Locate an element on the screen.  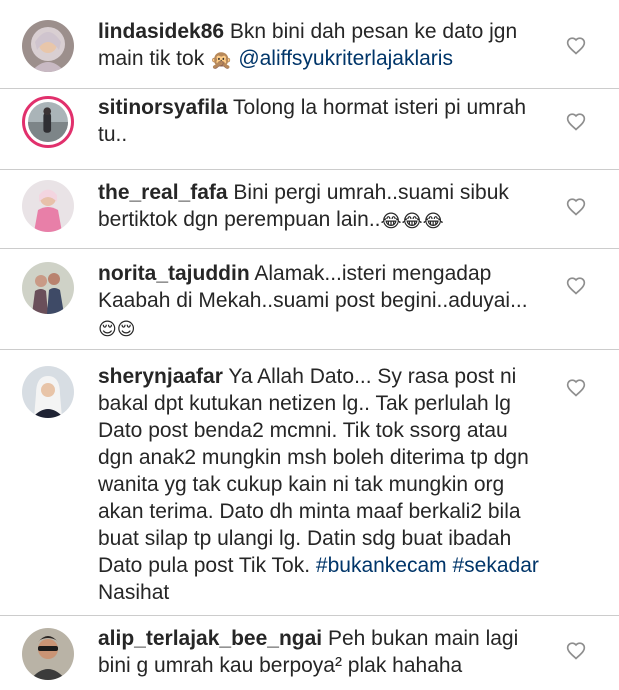
avatar-couple-icon is located at coordinates (48, 288).